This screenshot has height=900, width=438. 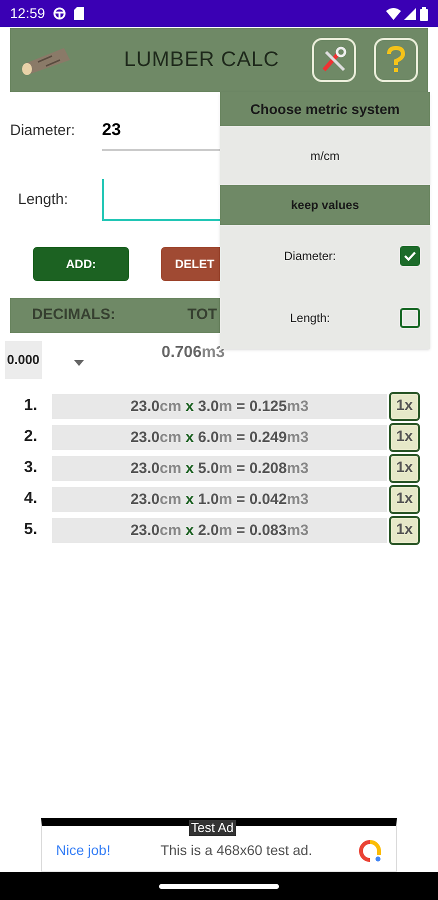 I want to click on ad-headline: Nice job!, so click(x=83, y=850).